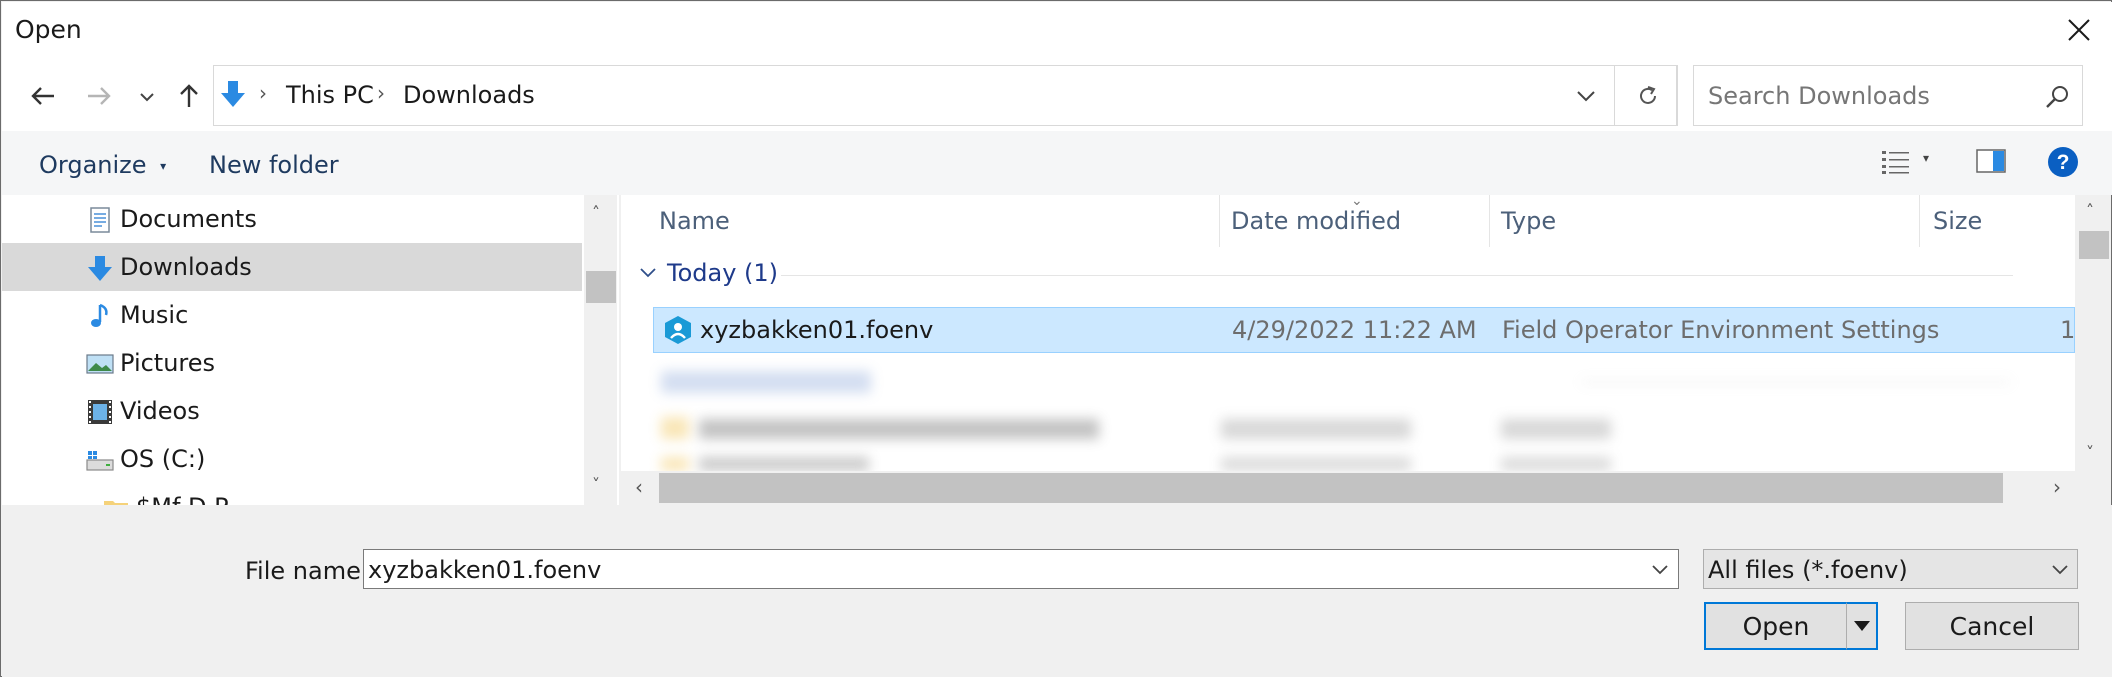 The height and width of the screenshot is (677, 2112). I want to click on dropdown-caret-icon: ▾, so click(163, 166).